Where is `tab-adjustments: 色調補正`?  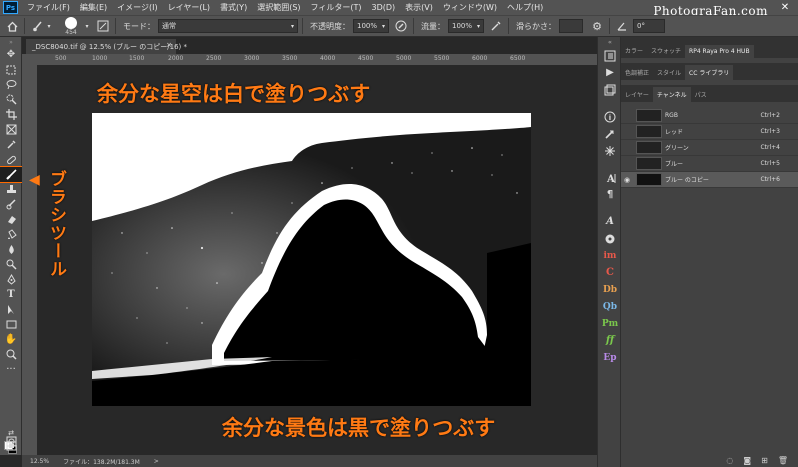
tab-adjustments: 色調補正 is located at coordinates (637, 72).